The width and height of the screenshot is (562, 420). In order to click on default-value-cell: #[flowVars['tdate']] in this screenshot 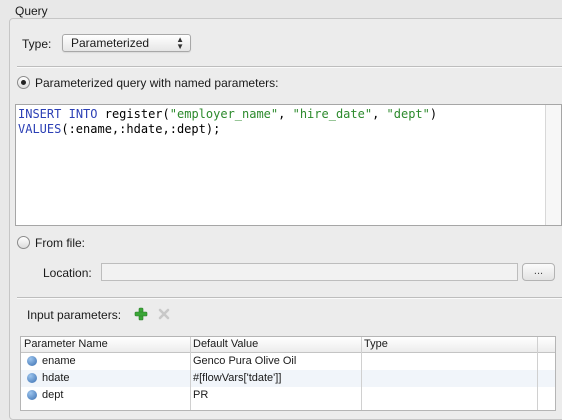, I will do `click(237, 378)`.